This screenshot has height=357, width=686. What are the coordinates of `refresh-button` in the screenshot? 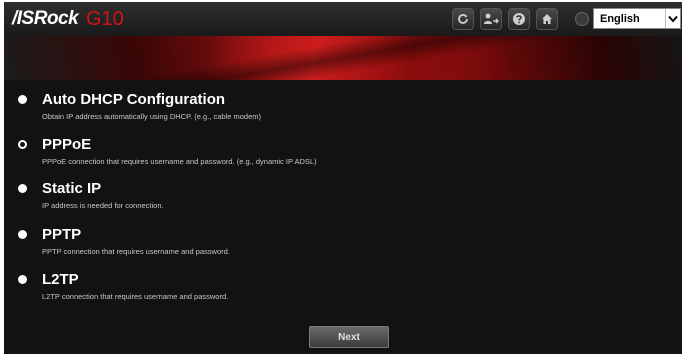 It's located at (463, 19).